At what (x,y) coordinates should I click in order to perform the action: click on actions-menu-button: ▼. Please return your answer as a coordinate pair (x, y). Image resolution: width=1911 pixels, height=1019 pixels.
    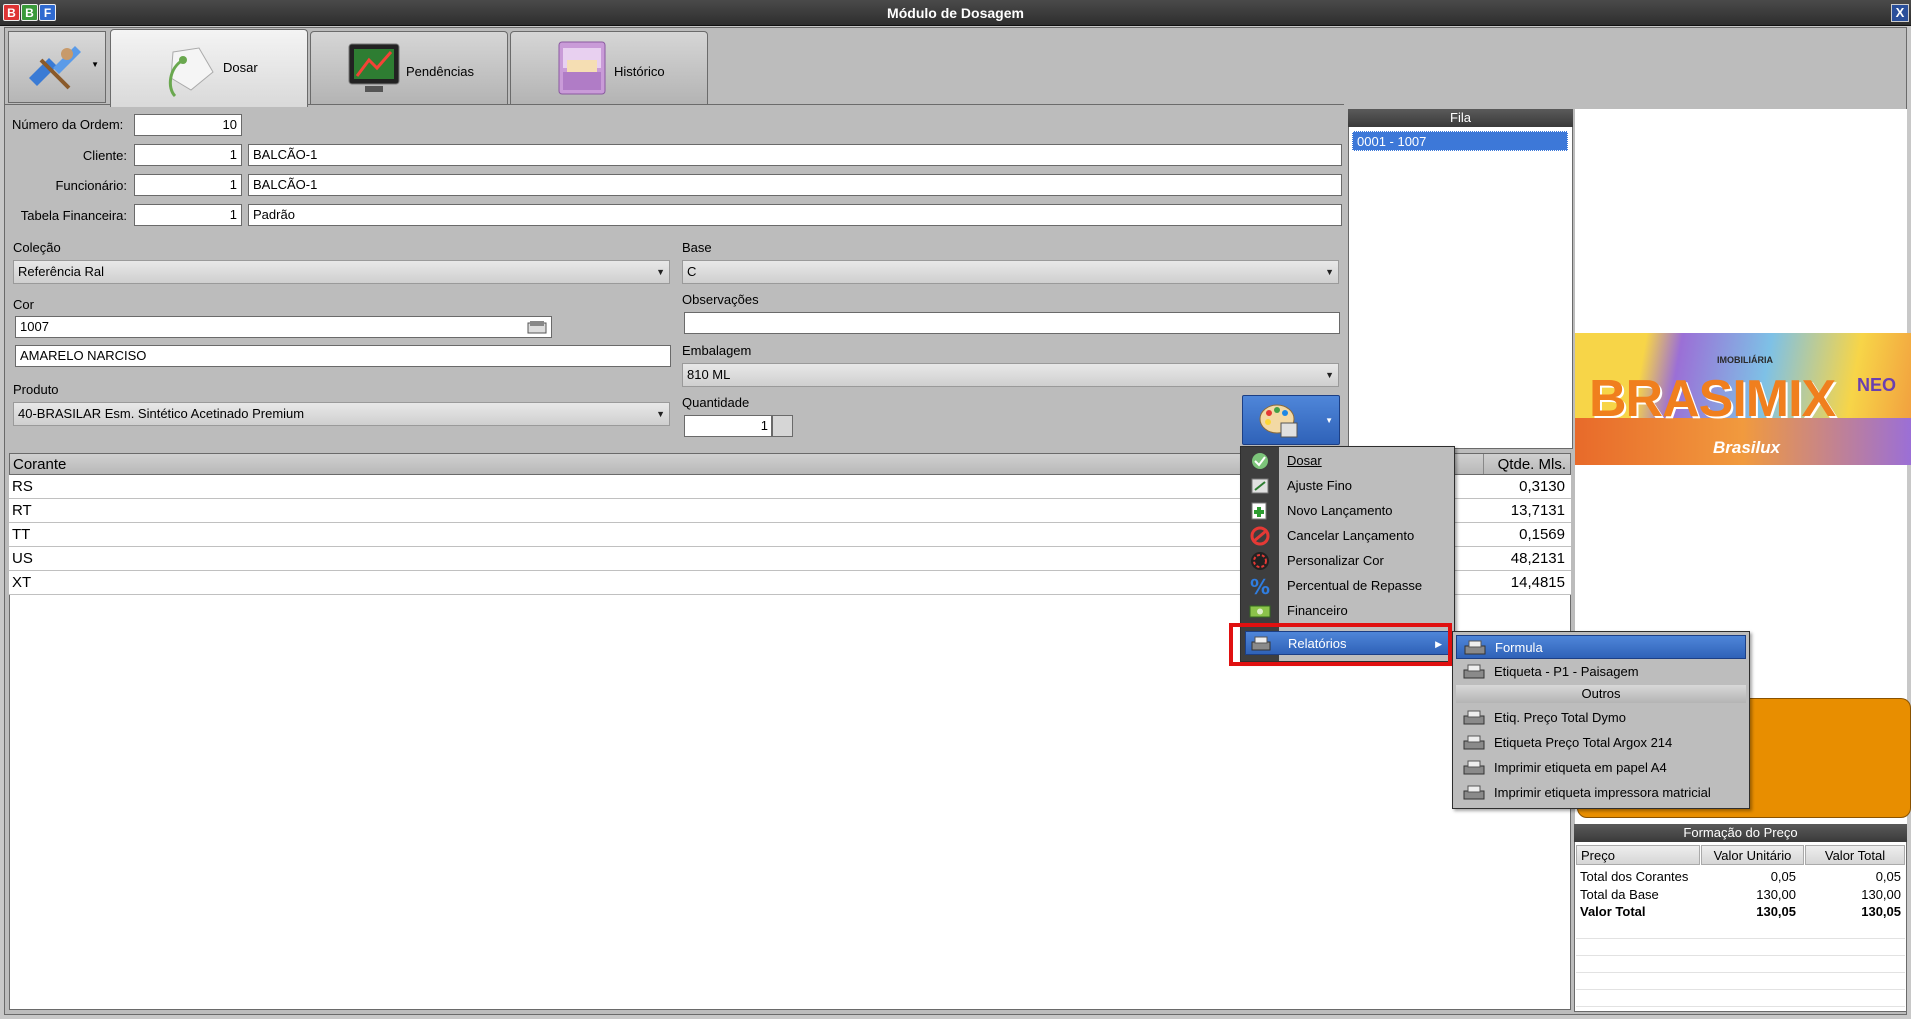
    Looking at the image, I should click on (1291, 420).